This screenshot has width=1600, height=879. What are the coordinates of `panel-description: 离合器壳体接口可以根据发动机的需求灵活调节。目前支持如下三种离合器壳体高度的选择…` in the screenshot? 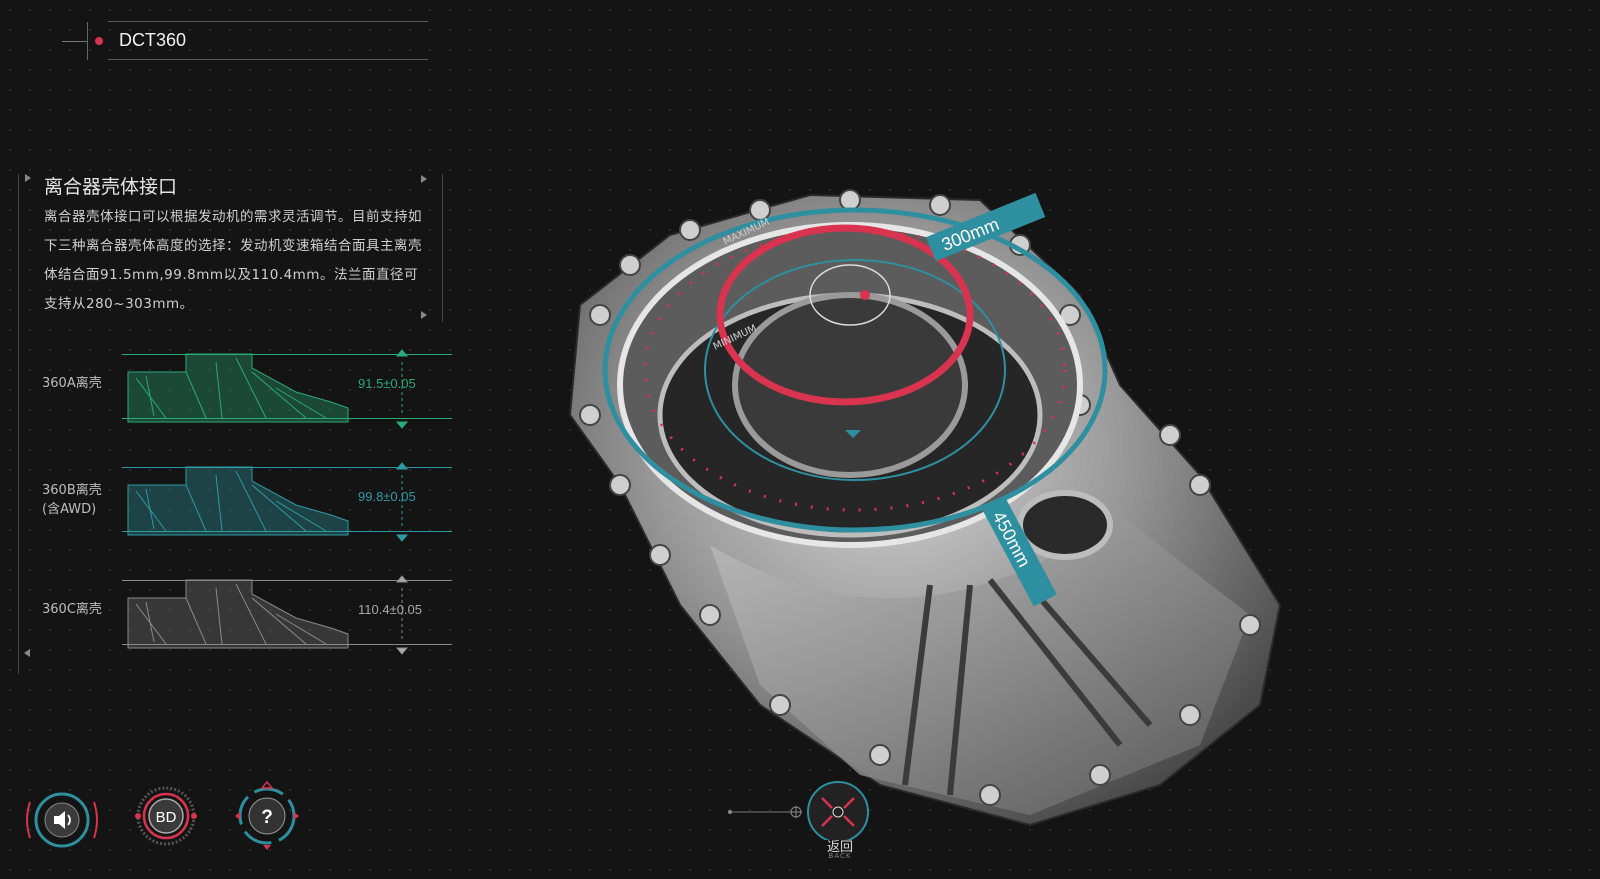 It's located at (233, 260).